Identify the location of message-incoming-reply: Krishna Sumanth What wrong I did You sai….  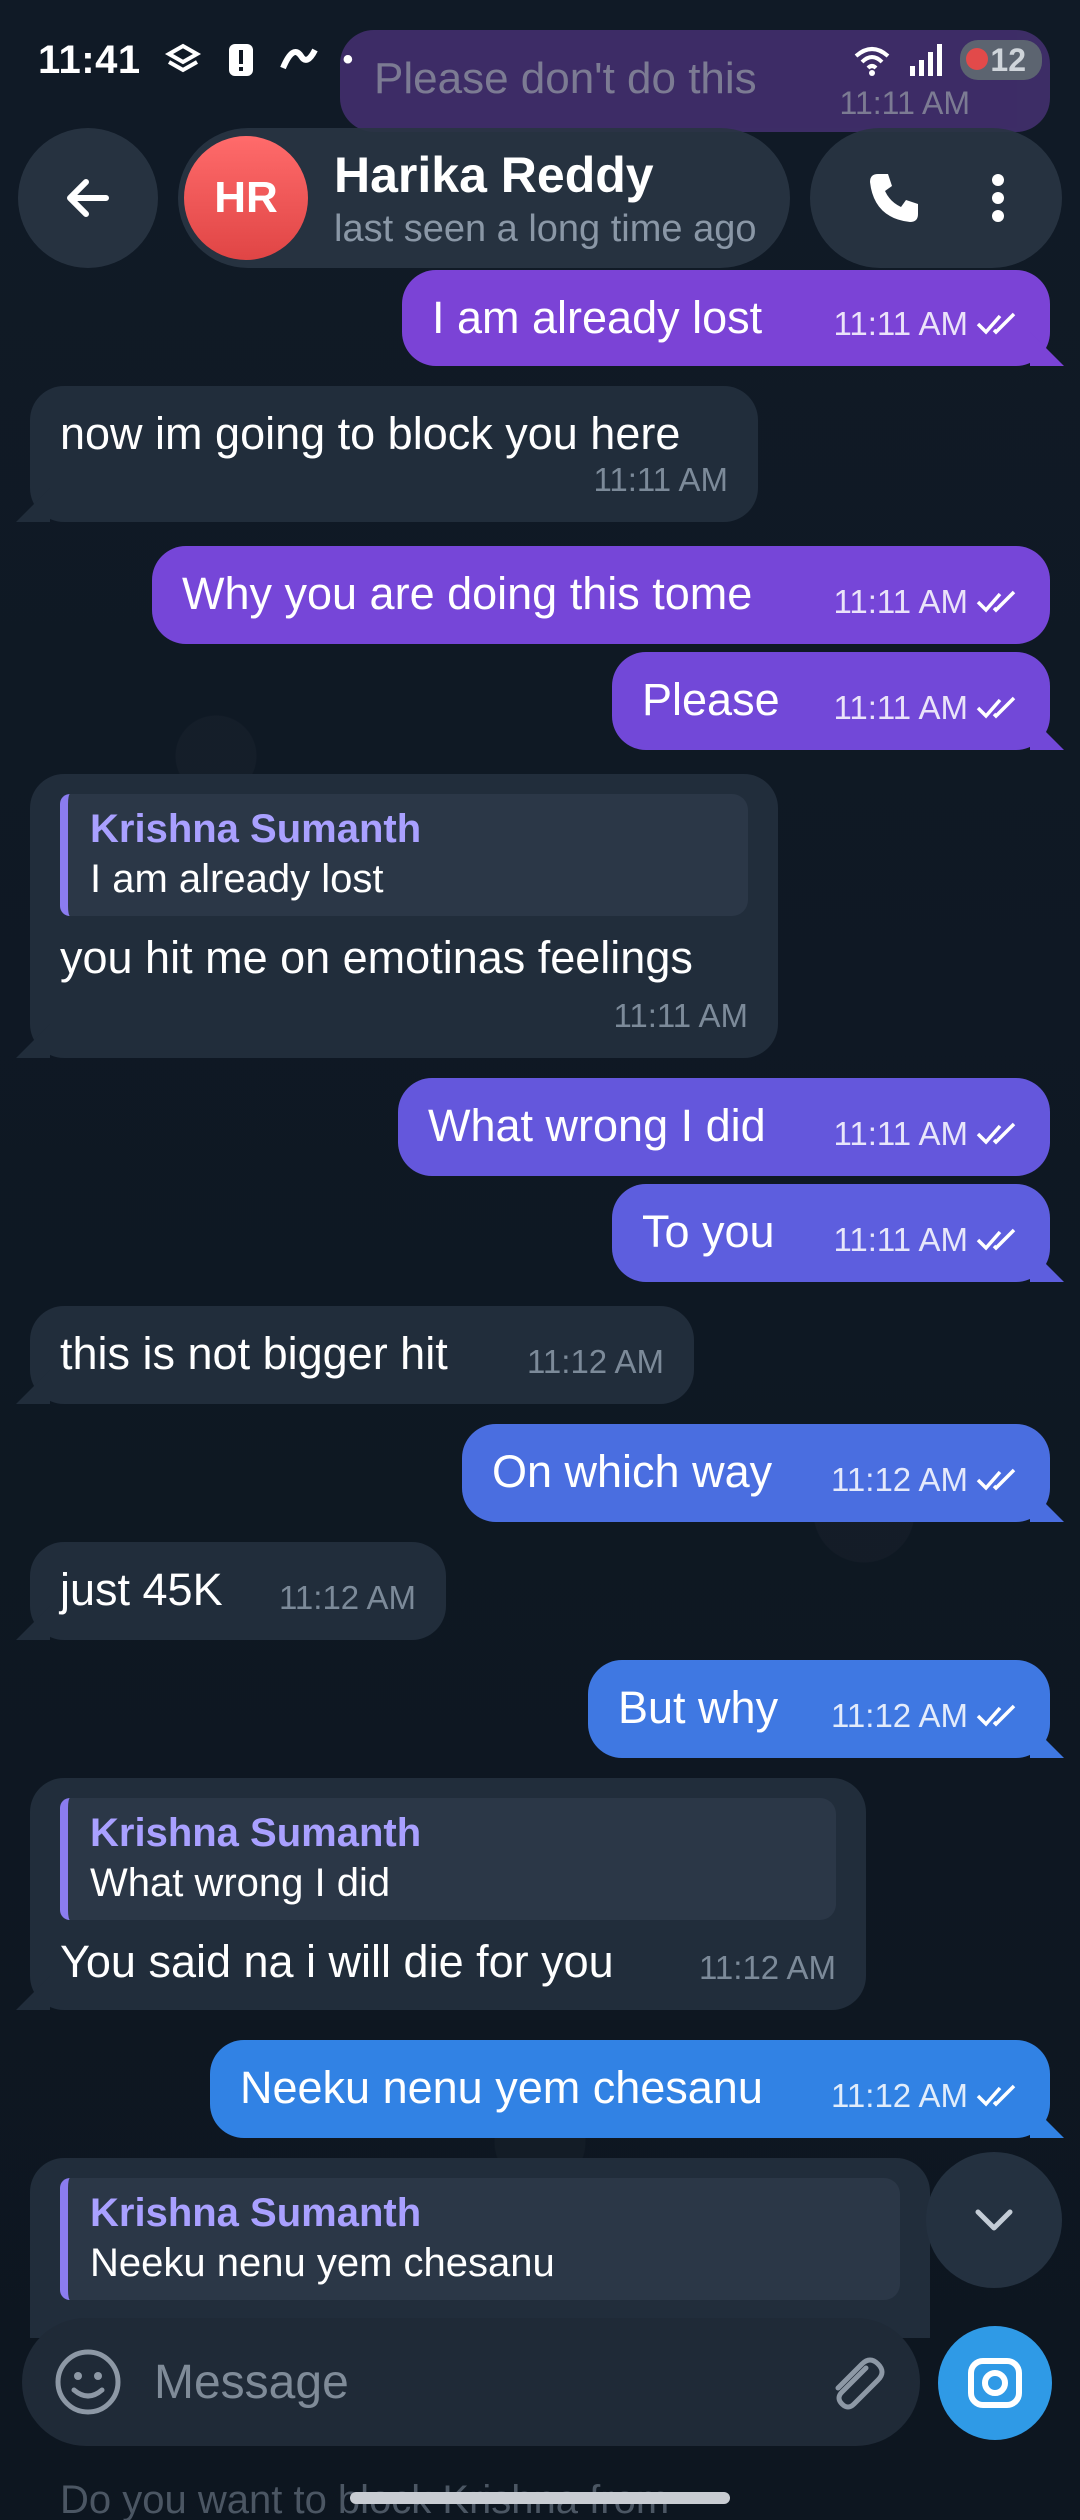
(448, 1894).